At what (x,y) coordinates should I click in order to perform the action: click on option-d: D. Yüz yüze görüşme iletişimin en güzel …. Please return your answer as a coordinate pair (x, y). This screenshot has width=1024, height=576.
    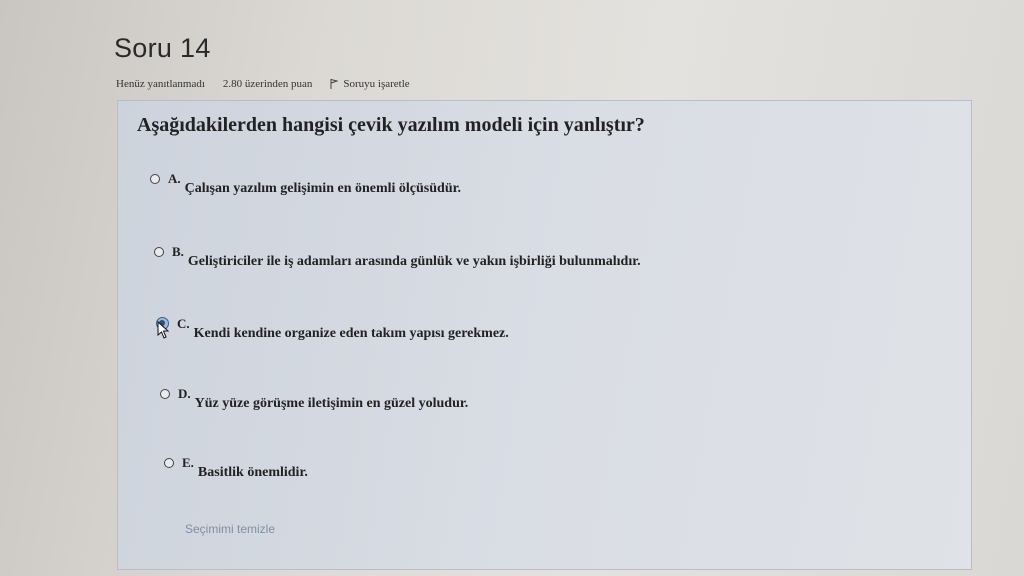
    Looking at the image, I should click on (314, 399).